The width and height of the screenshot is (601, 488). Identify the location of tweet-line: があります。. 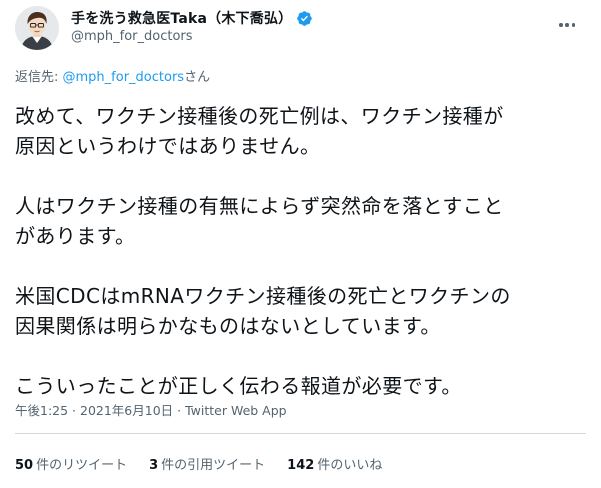
(75, 236).